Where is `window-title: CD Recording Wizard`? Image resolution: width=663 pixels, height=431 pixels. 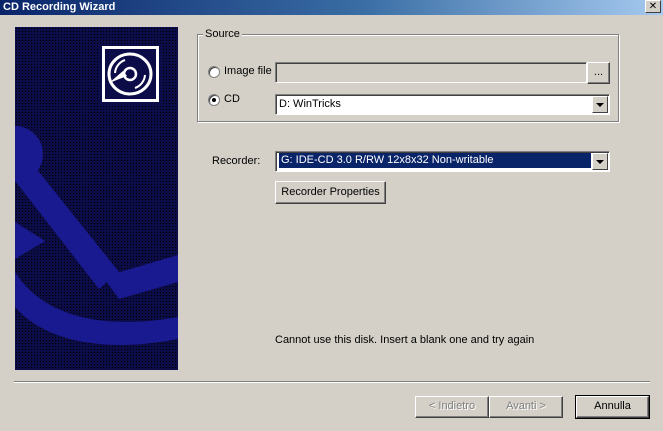
window-title: CD Recording Wizard is located at coordinates (59, 7).